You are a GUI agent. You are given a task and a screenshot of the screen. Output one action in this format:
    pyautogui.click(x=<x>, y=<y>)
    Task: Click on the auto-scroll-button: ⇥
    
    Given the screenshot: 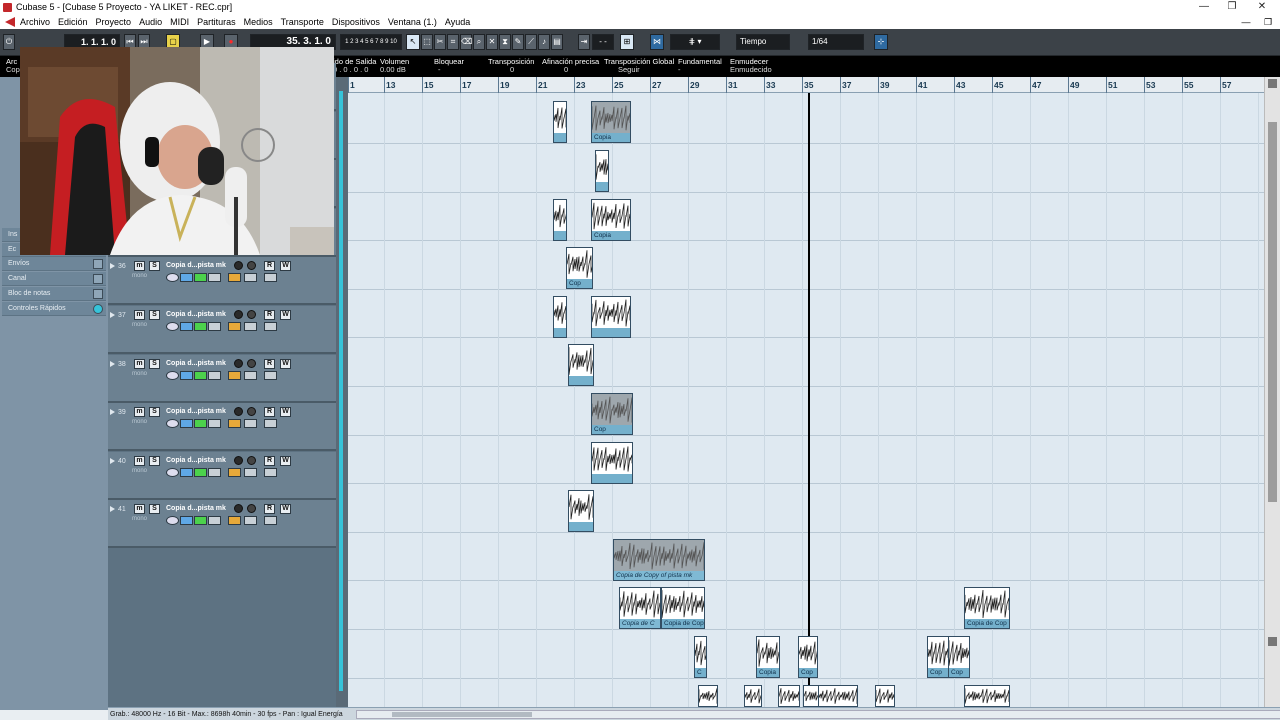 What is the action you would take?
    pyautogui.click(x=584, y=42)
    